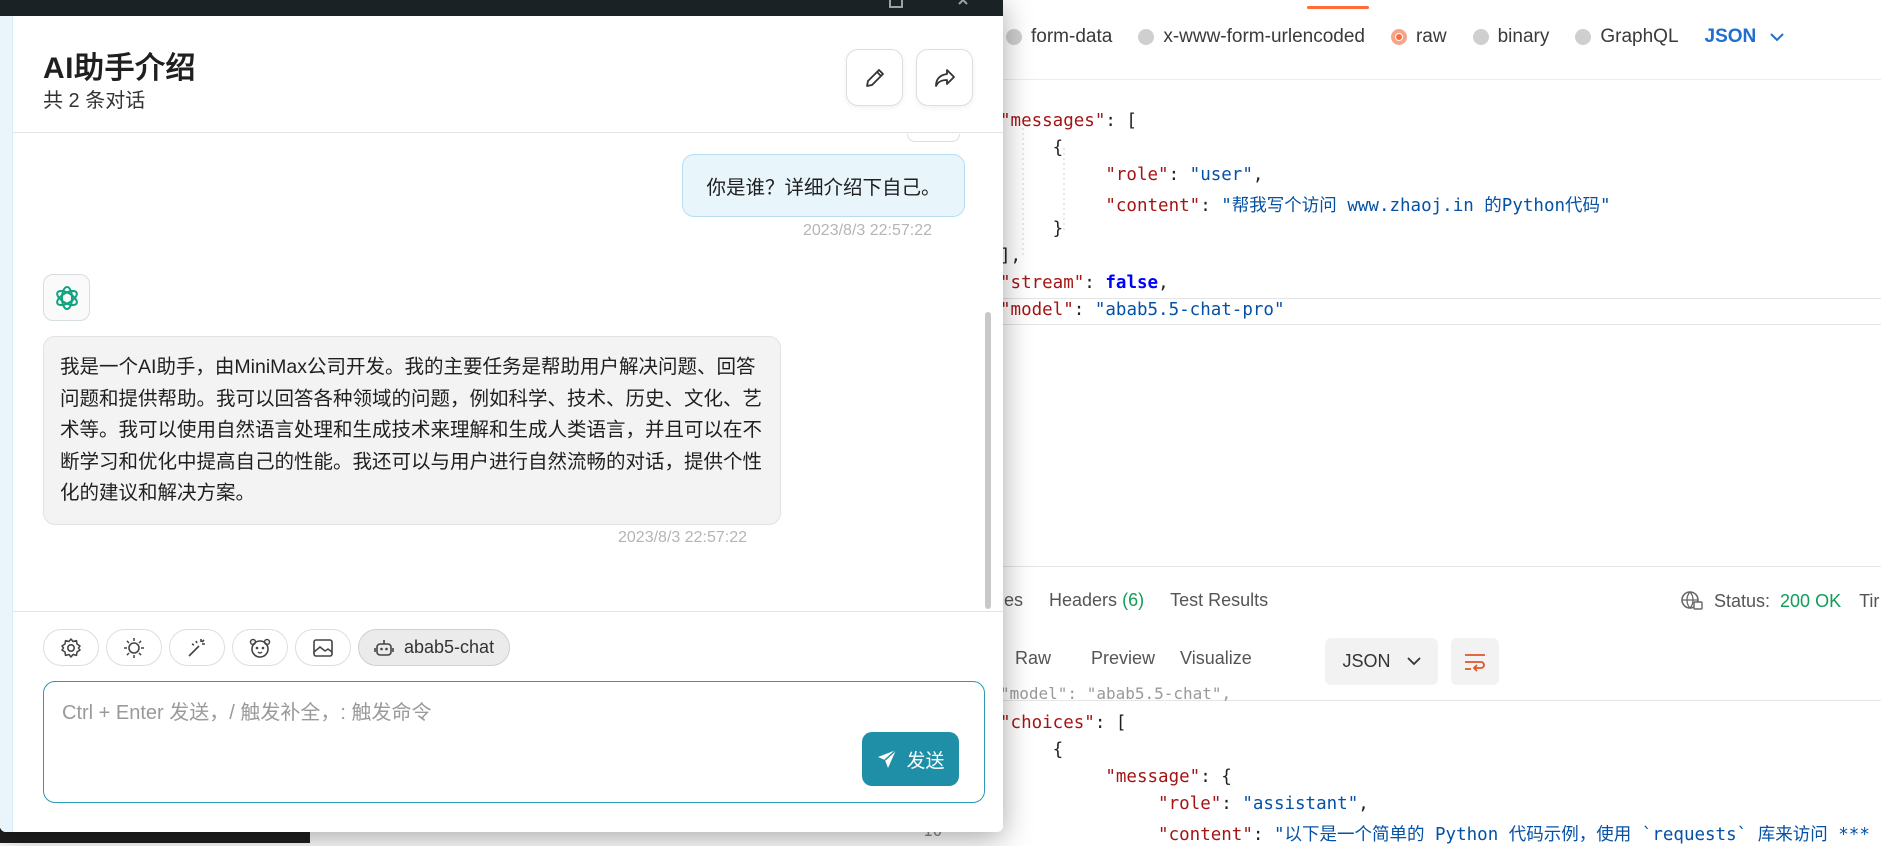 This screenshot has width=1881, height=846. I want to click on settings-button, so click(71, 647).